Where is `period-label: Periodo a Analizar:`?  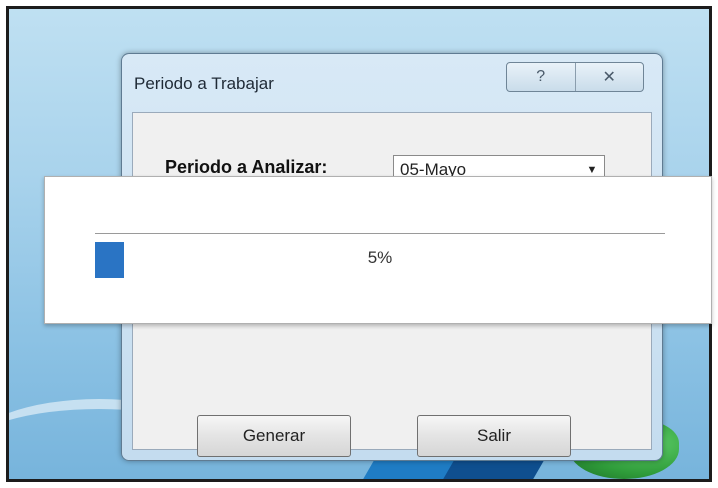
period-label: Periodo a Analizar: is located at coordinates (246, 167).